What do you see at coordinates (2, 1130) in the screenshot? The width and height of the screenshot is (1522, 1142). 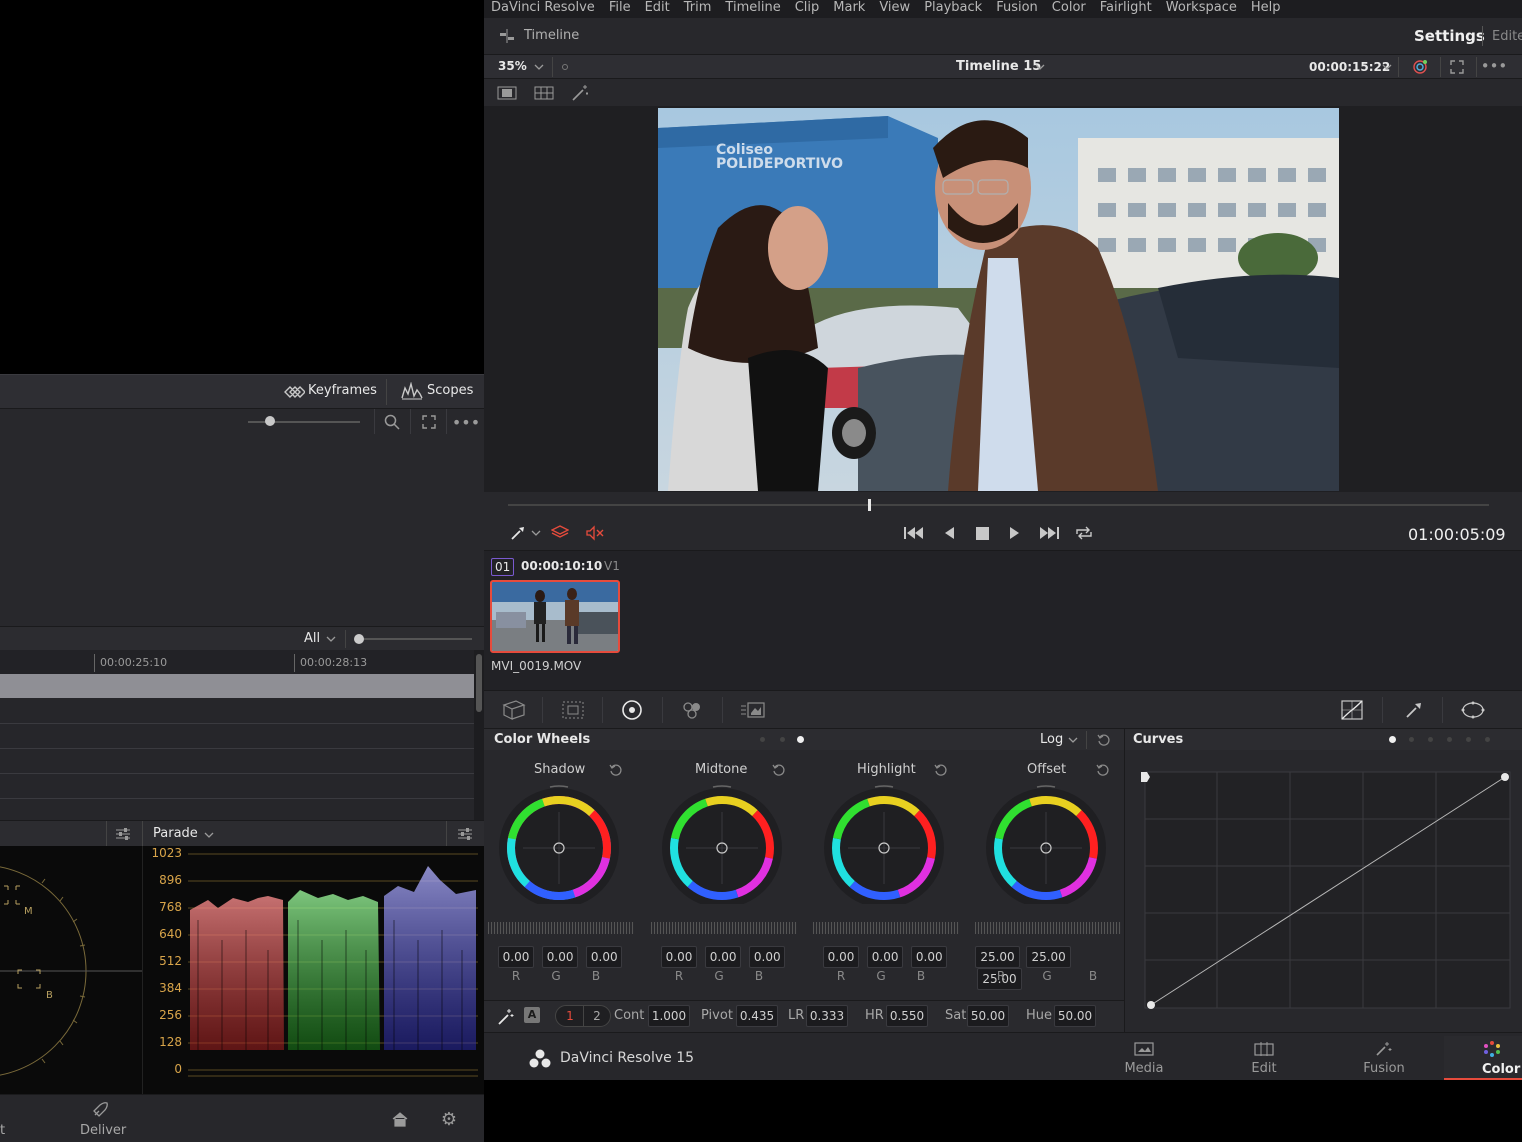 I see `footer-partial-tab: t` at bounding box center [2, 1130].